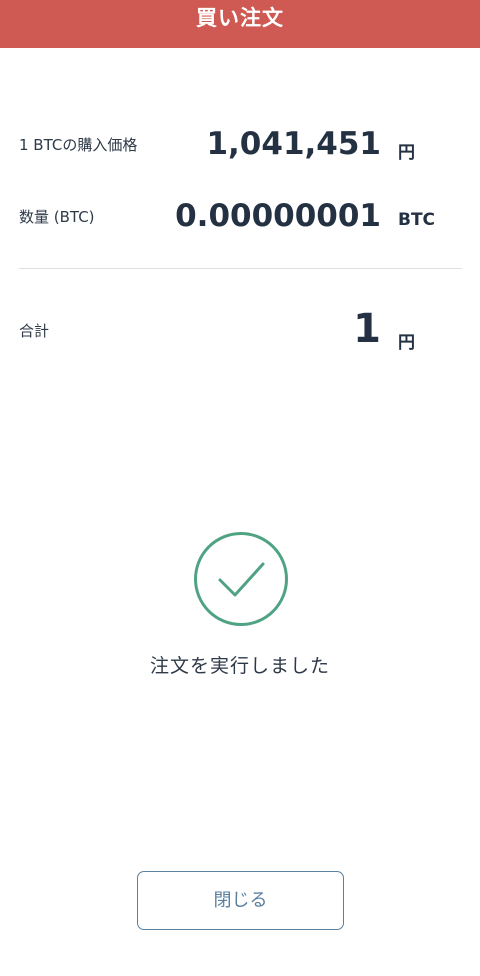 The height and width of the screenshot is (976, 480). What do you see at coordinates (406, 153) in the screenshot?
I see `price-unit: 円` at bounding box center [406, 153].